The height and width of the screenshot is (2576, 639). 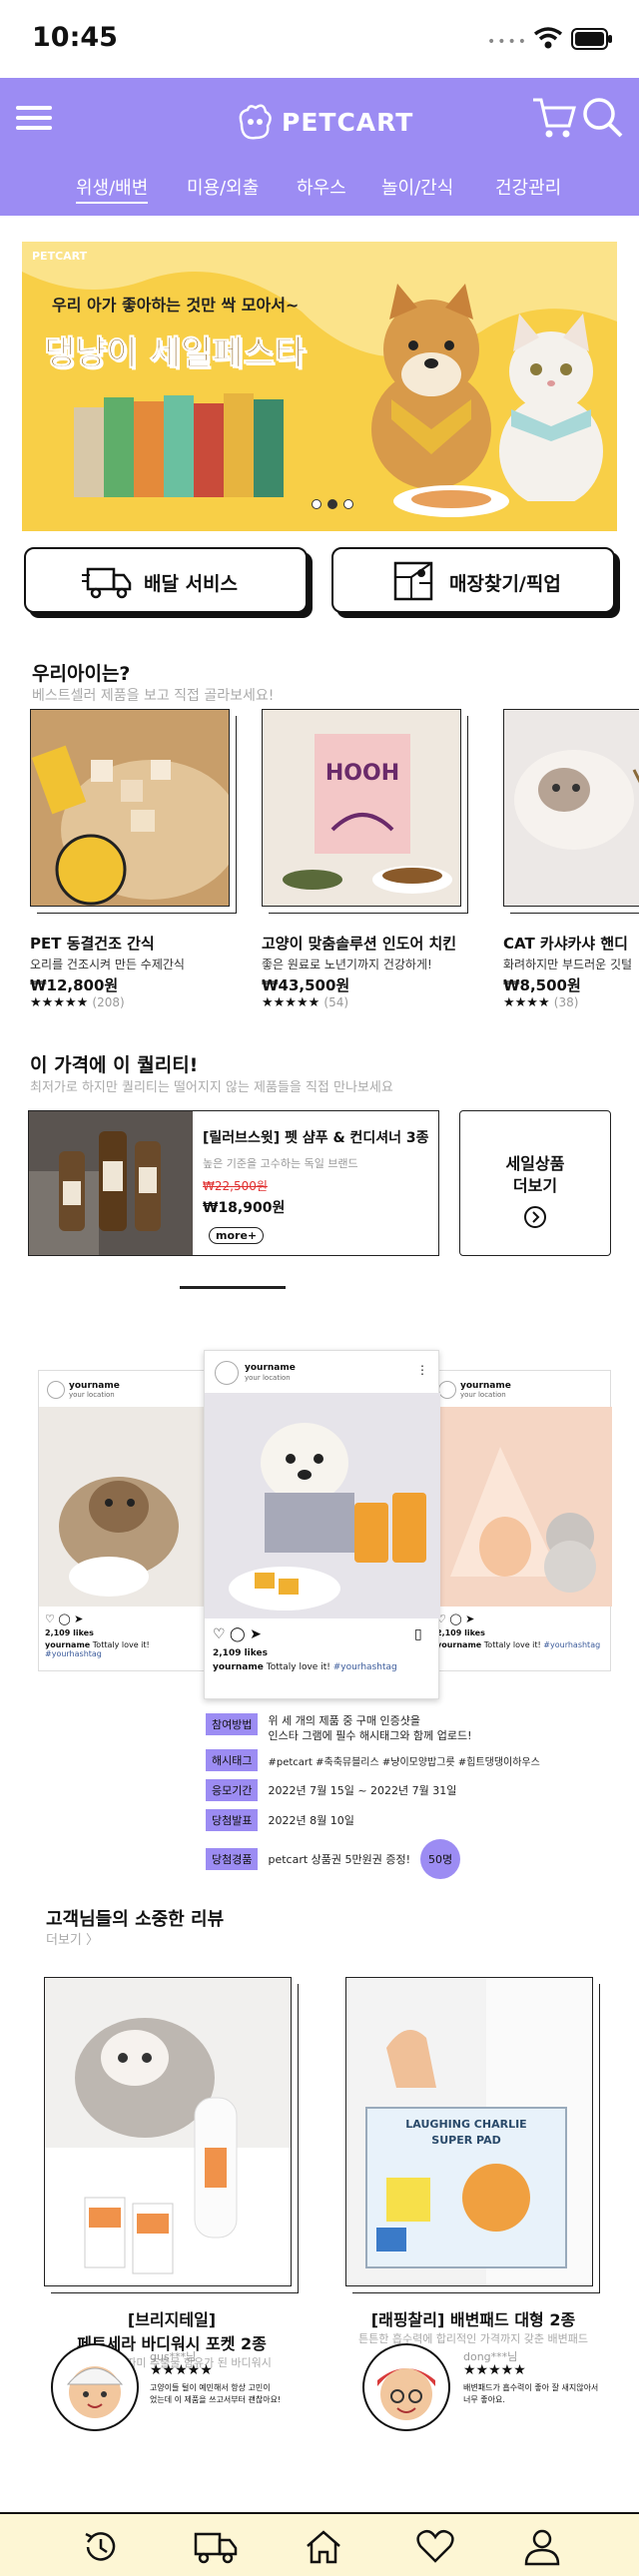 I want to click on nav-item-grooming: 미용/외출, so click(x=223, y=187).